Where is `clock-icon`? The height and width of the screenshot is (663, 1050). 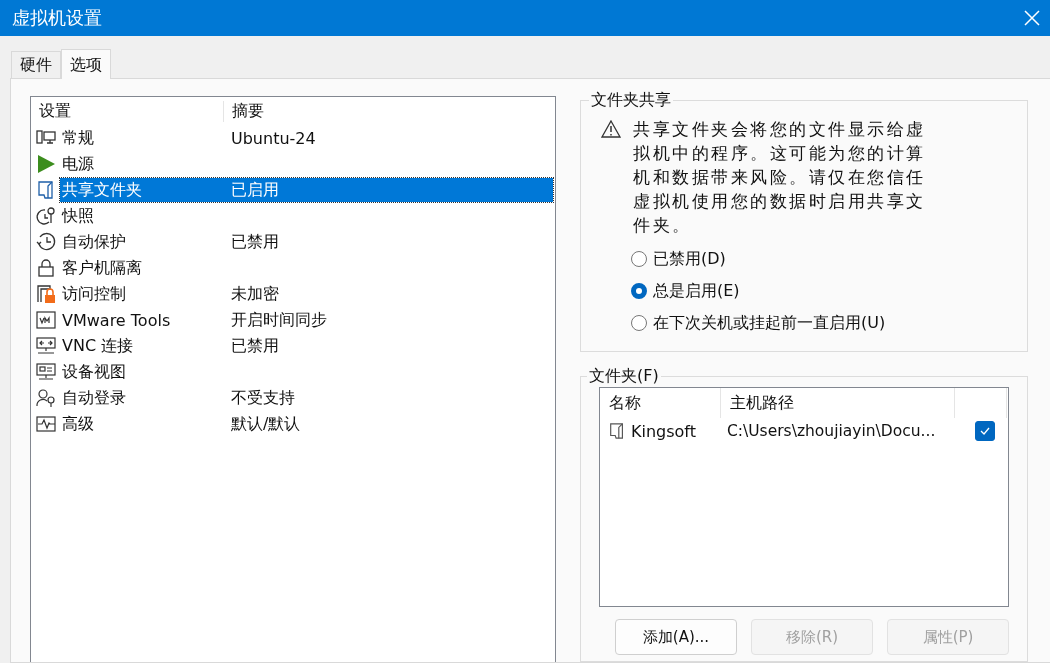
clock-icon is located at coordinates (46, 242).